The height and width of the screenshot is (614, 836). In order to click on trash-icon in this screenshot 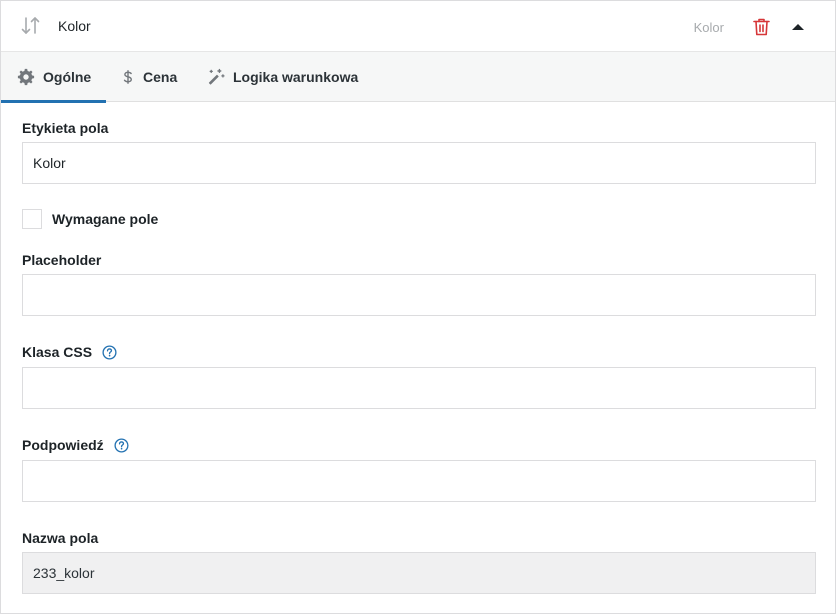, I will do `click(761, 27)`.